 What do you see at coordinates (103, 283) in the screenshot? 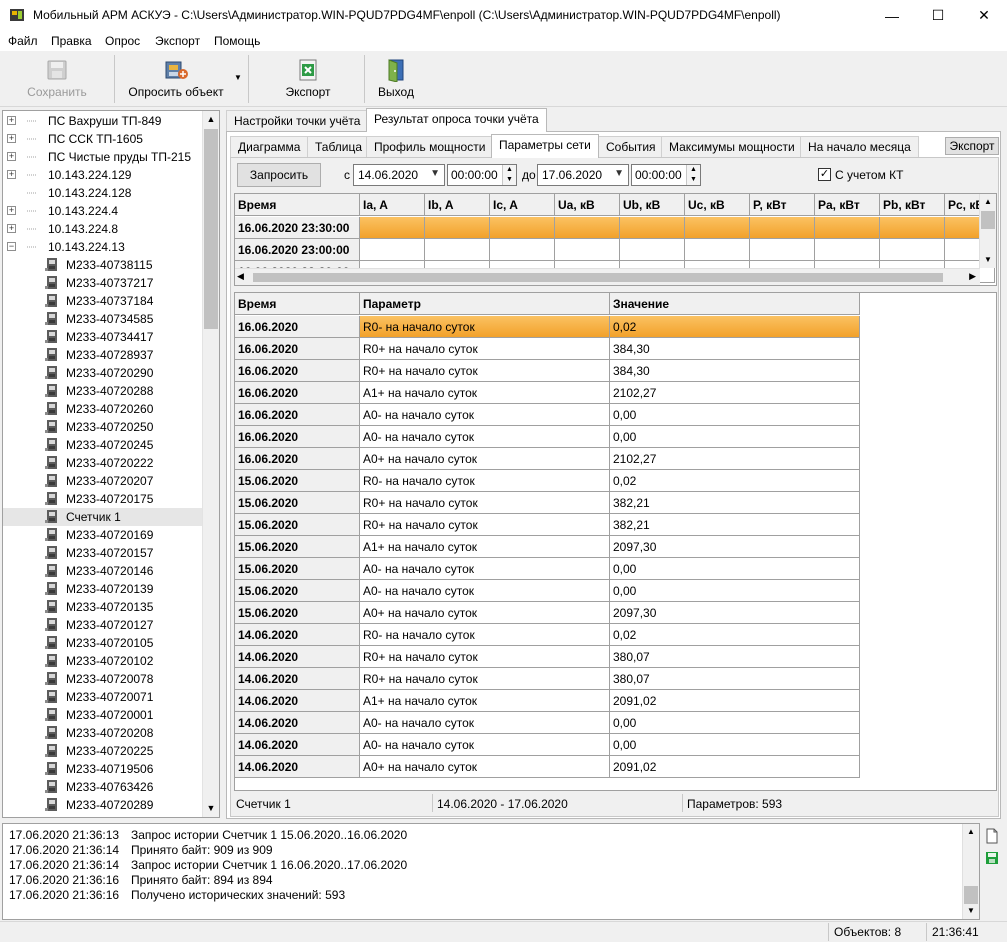
I see `tree-node-meter: M233-40737217` at bounding box center [103, 283].